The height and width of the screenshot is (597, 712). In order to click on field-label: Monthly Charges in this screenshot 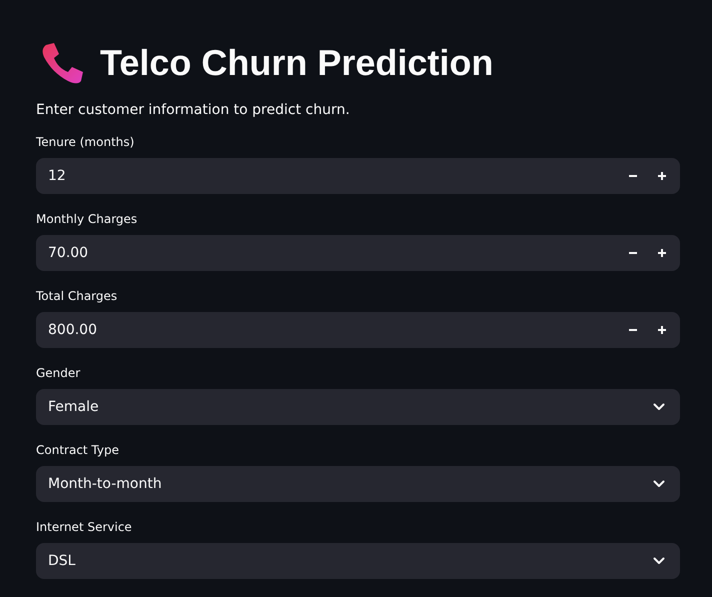, I will do `click(87, 219)`.